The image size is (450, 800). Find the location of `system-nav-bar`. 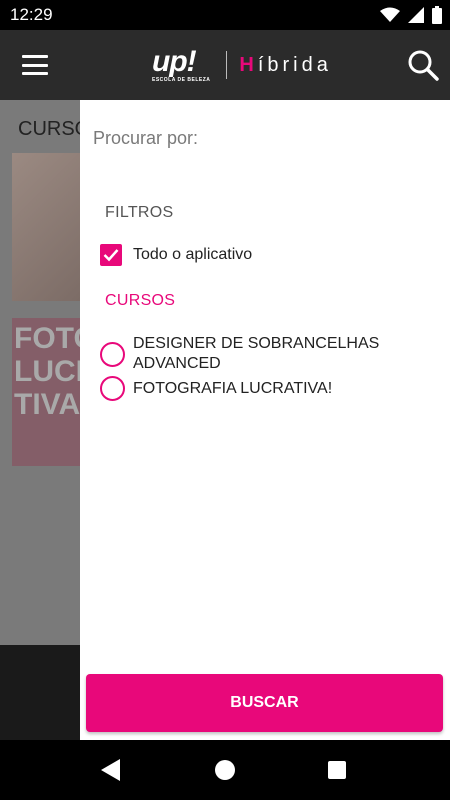

system-nav-bar is located at coordinates (225, 770).